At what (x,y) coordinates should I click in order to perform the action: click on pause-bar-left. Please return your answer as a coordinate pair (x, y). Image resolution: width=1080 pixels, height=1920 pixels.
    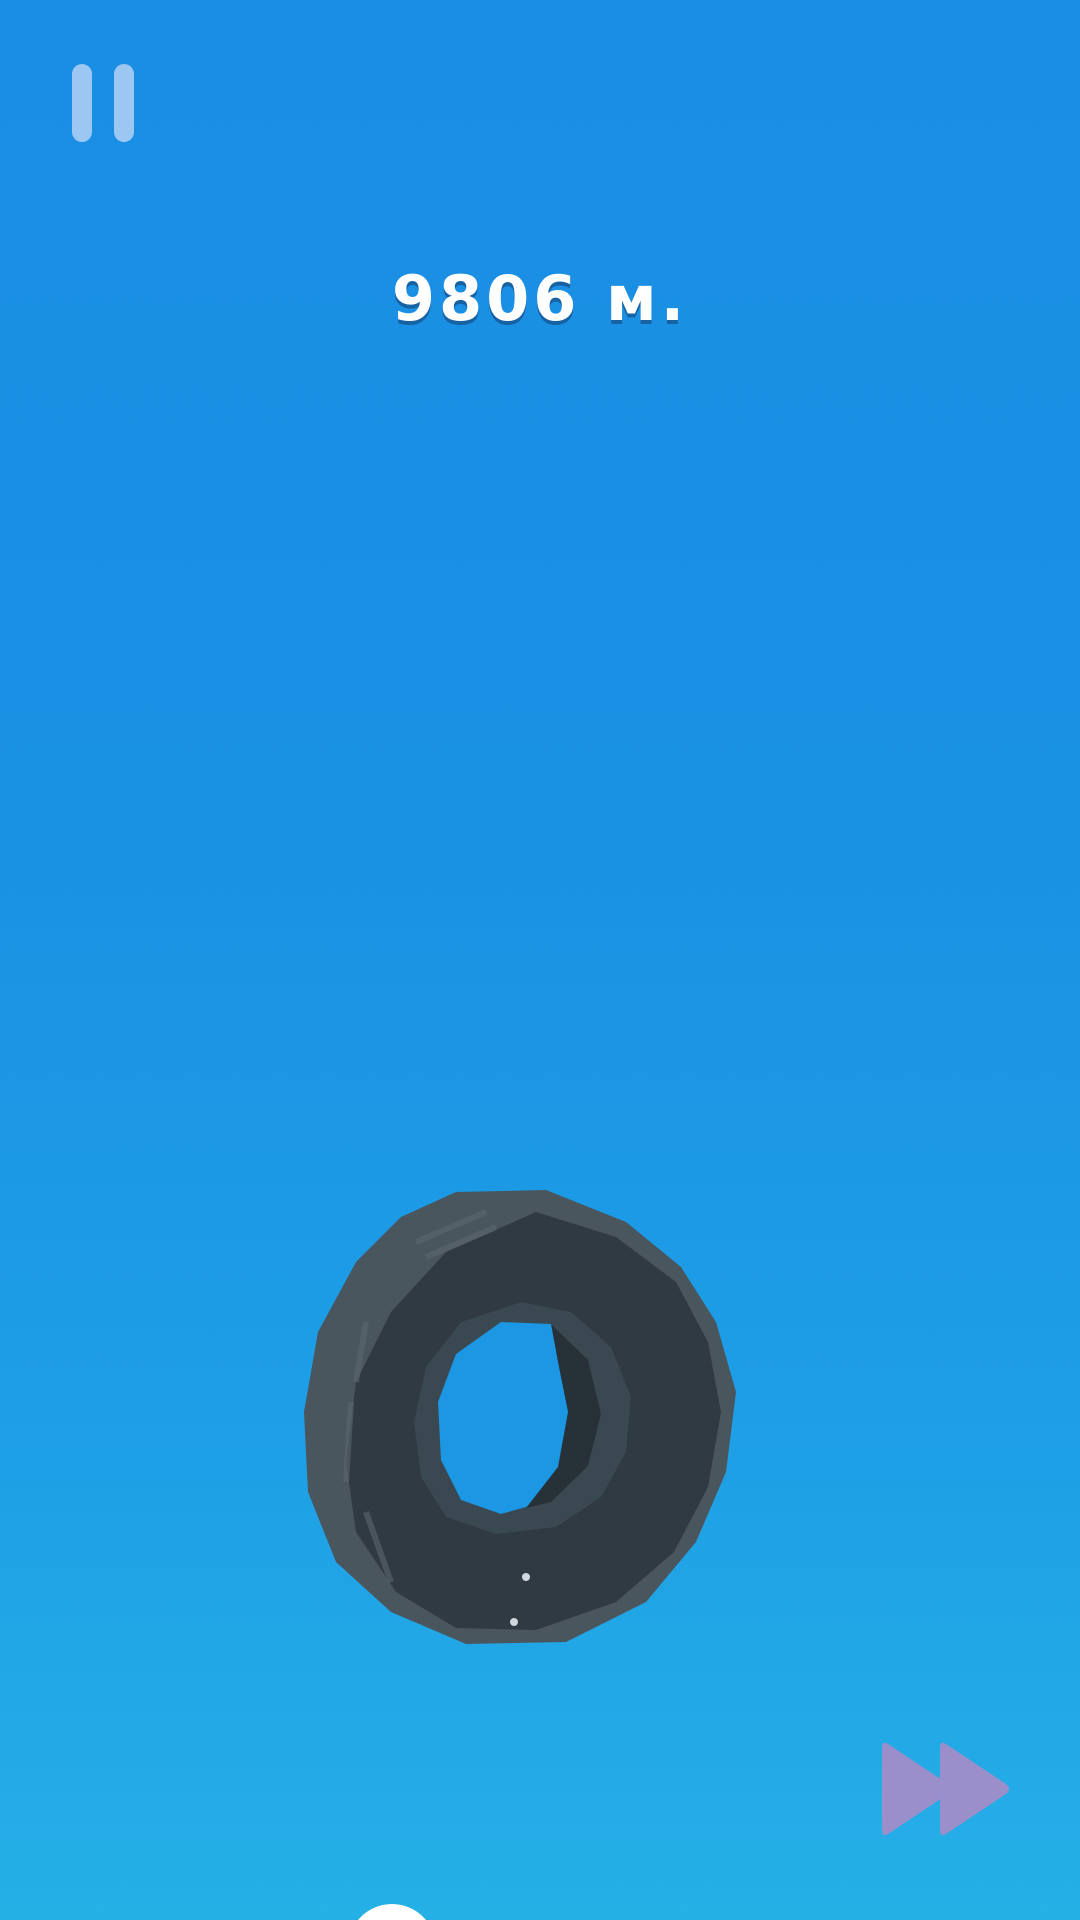
    Looking at the image, I should click on (82, 103).